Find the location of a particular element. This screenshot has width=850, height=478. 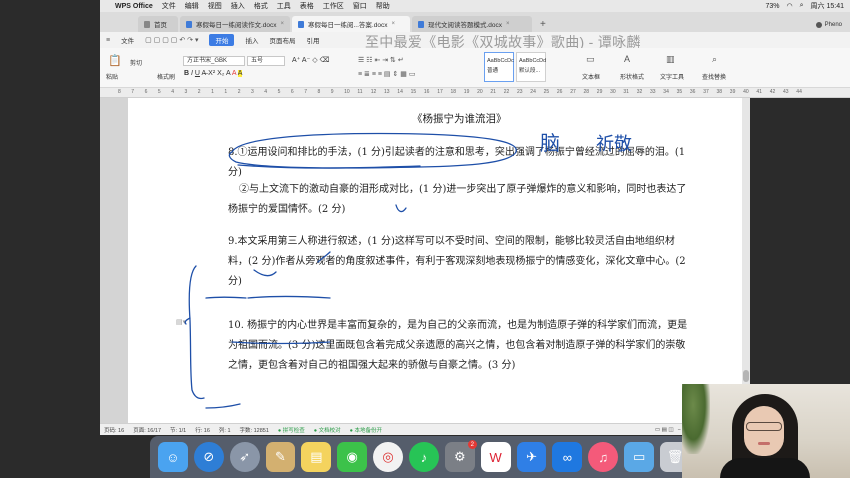

rocket-icon: ➶ is located at coordinates (244, 457).